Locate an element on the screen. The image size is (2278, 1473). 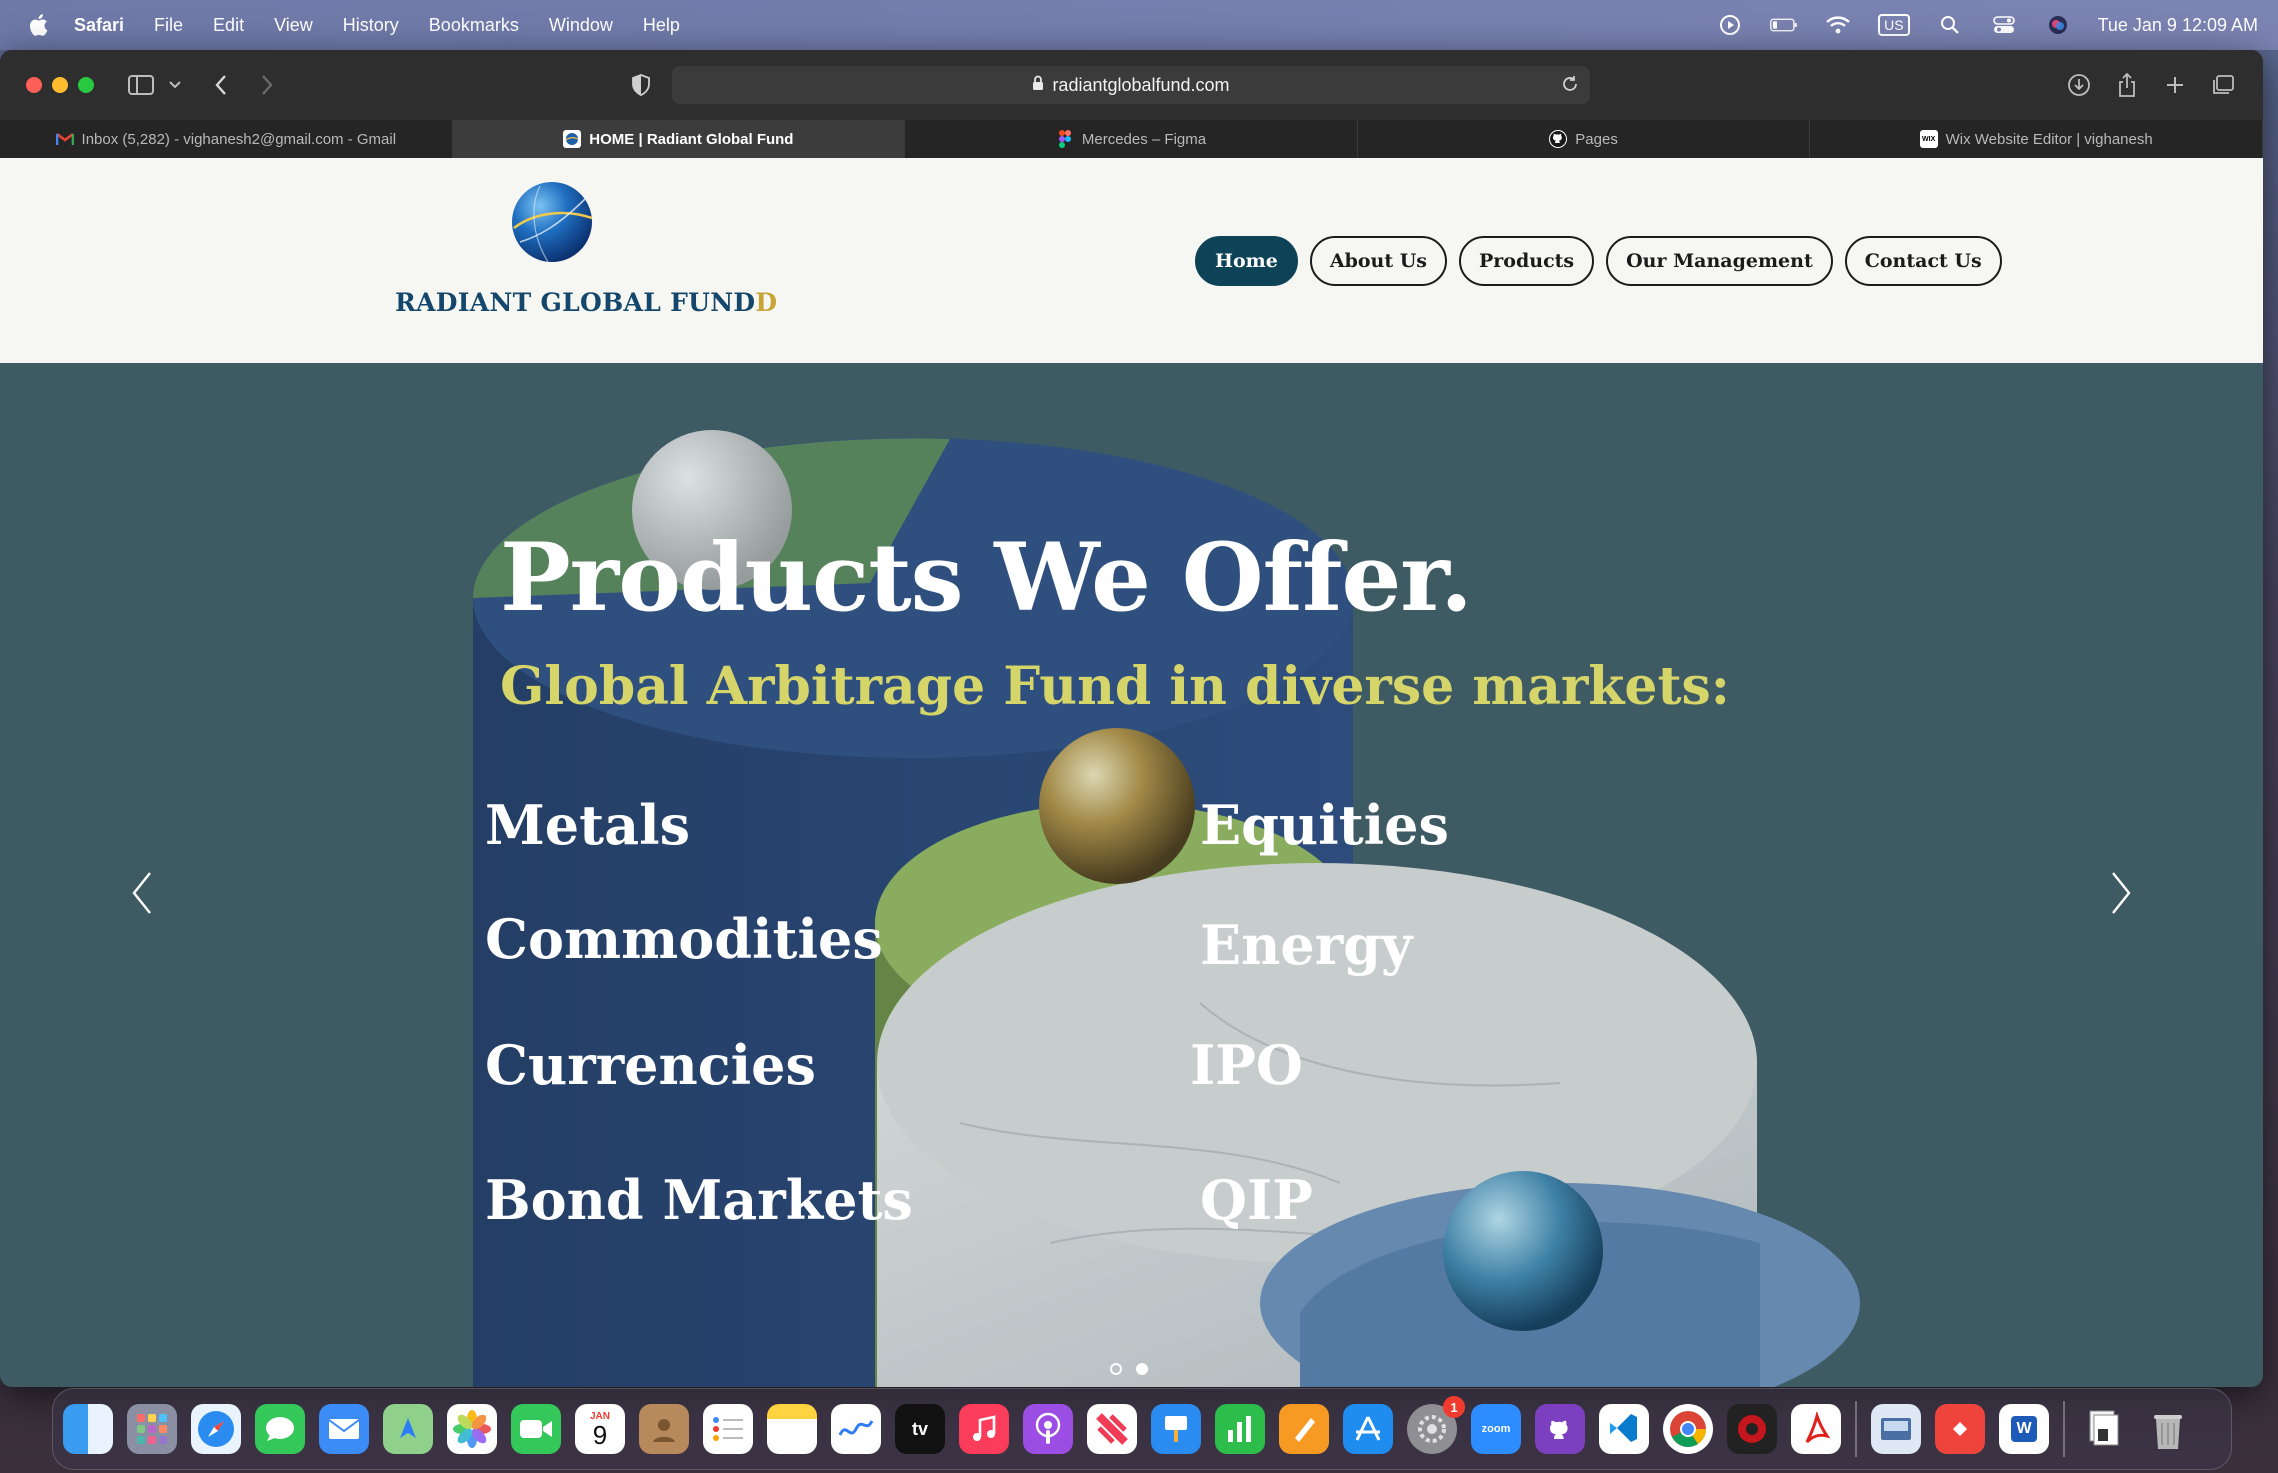
facetime-icon is located at coordinates (536, 1429).